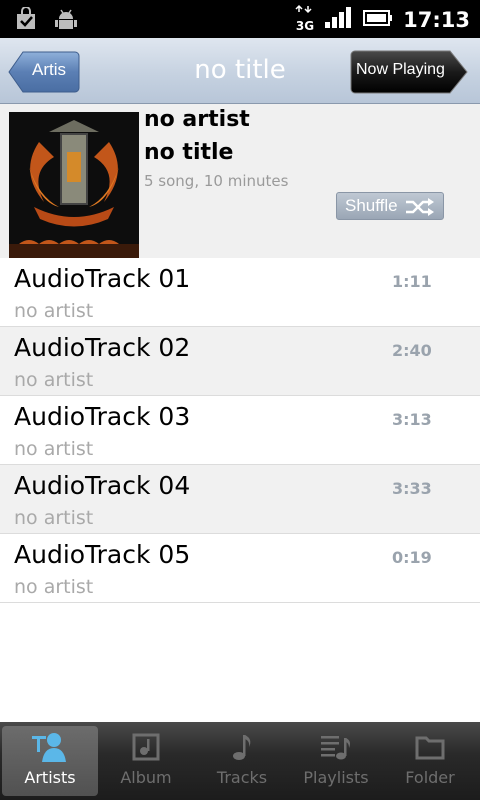  I want to click on page-title: no title, so click(240, 70).